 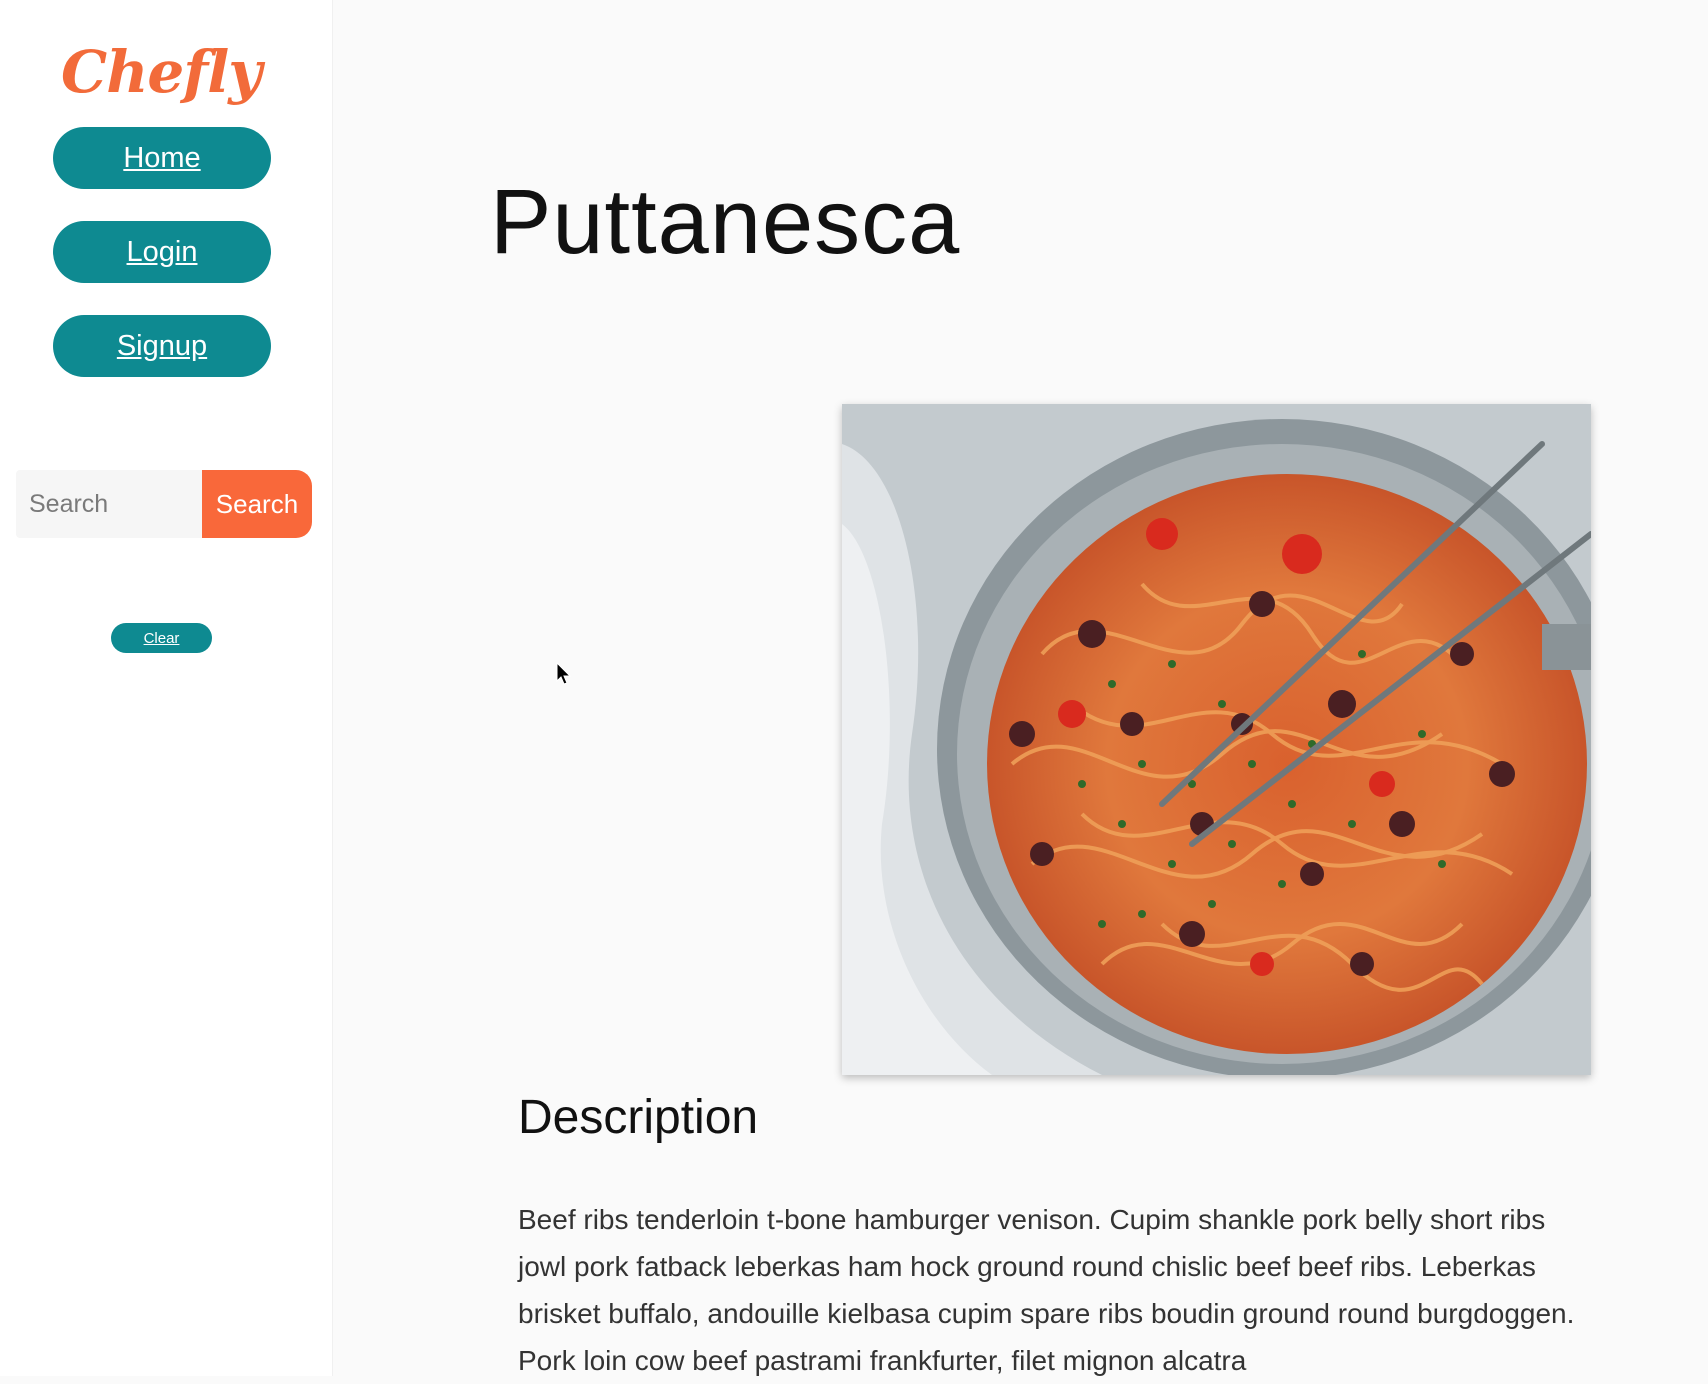 I want to click on login-button: Login, so click(x=162, y=252).